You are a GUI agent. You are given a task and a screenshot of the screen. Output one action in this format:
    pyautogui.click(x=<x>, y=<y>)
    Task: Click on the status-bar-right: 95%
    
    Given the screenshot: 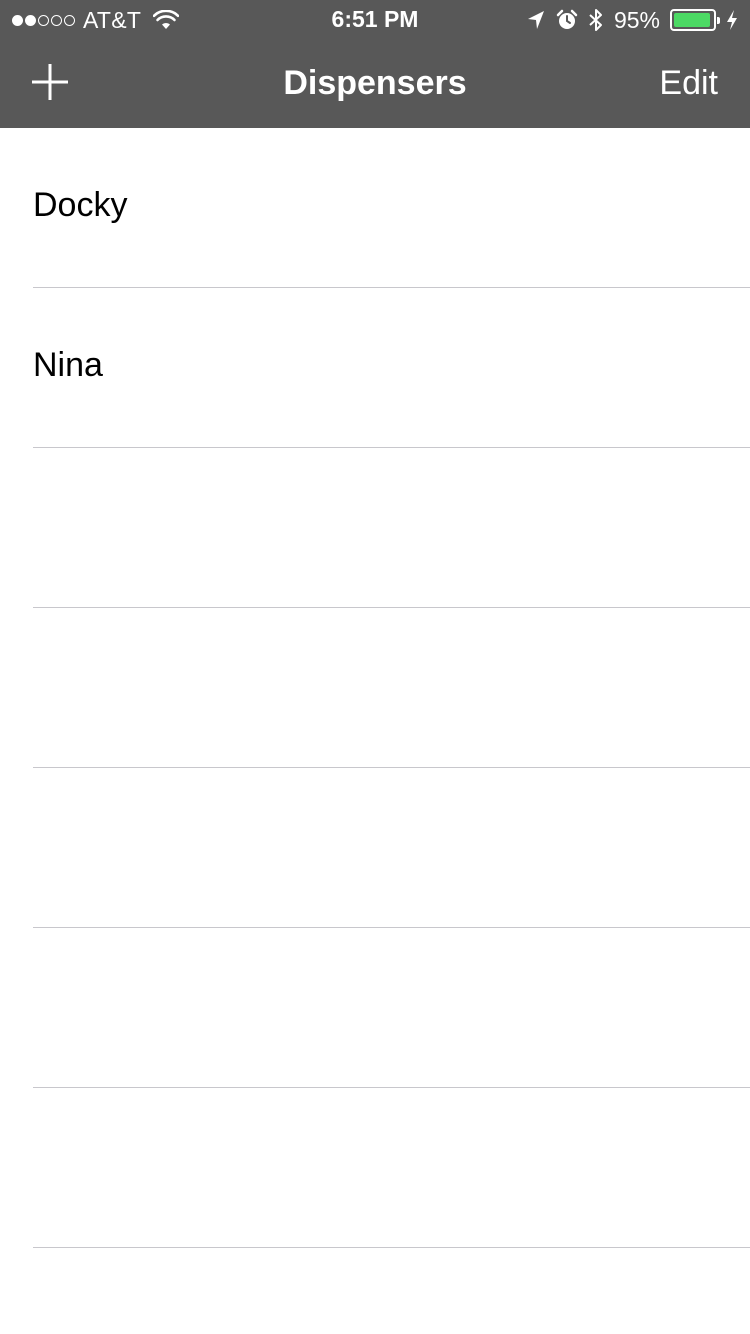 What is the action you would take?
    pyautogui.click(x=632, y=20)
    